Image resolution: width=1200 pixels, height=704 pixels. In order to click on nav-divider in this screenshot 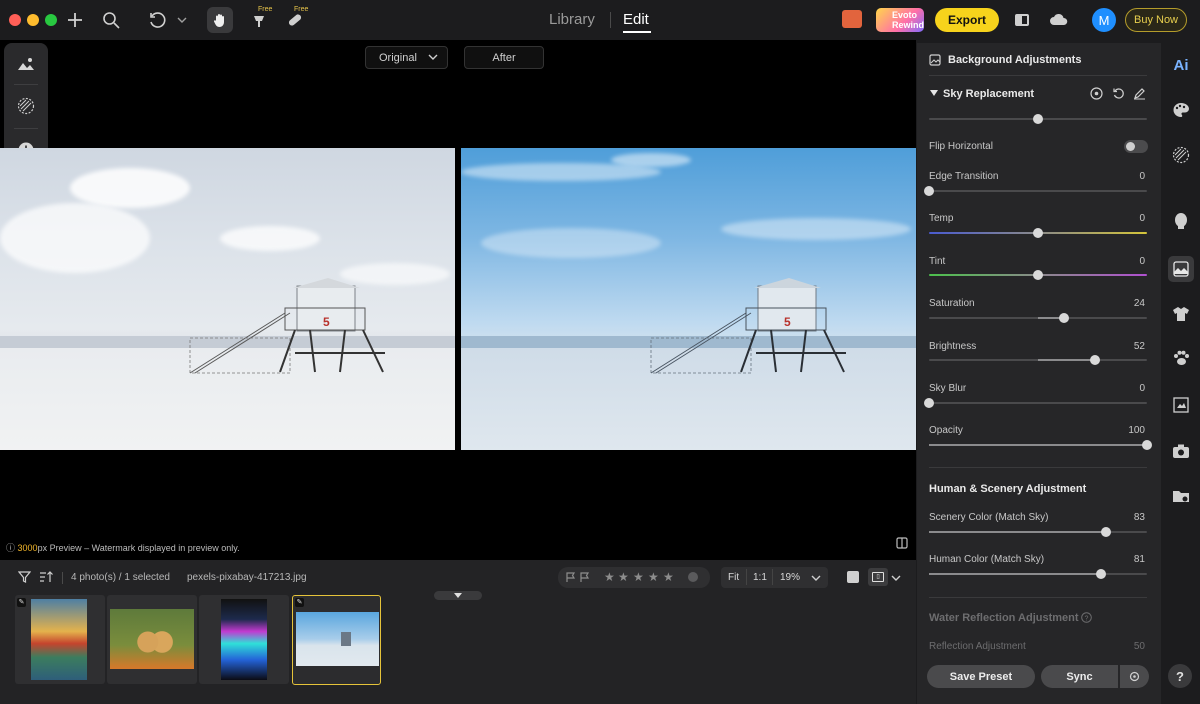, I will do `click(610, 20)`.